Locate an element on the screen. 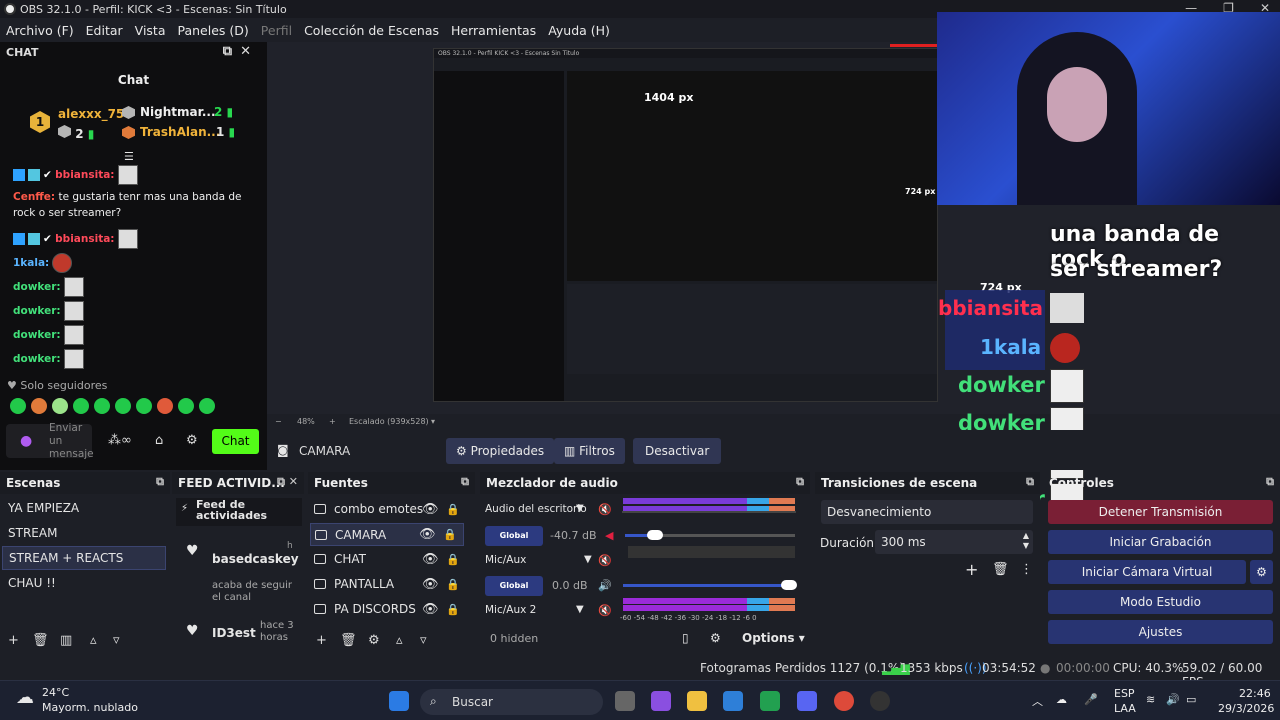 The height and width of the screenshot is (720, 1280). tray-cloud-icon: ☁ is located at coordinates (1061, 699).